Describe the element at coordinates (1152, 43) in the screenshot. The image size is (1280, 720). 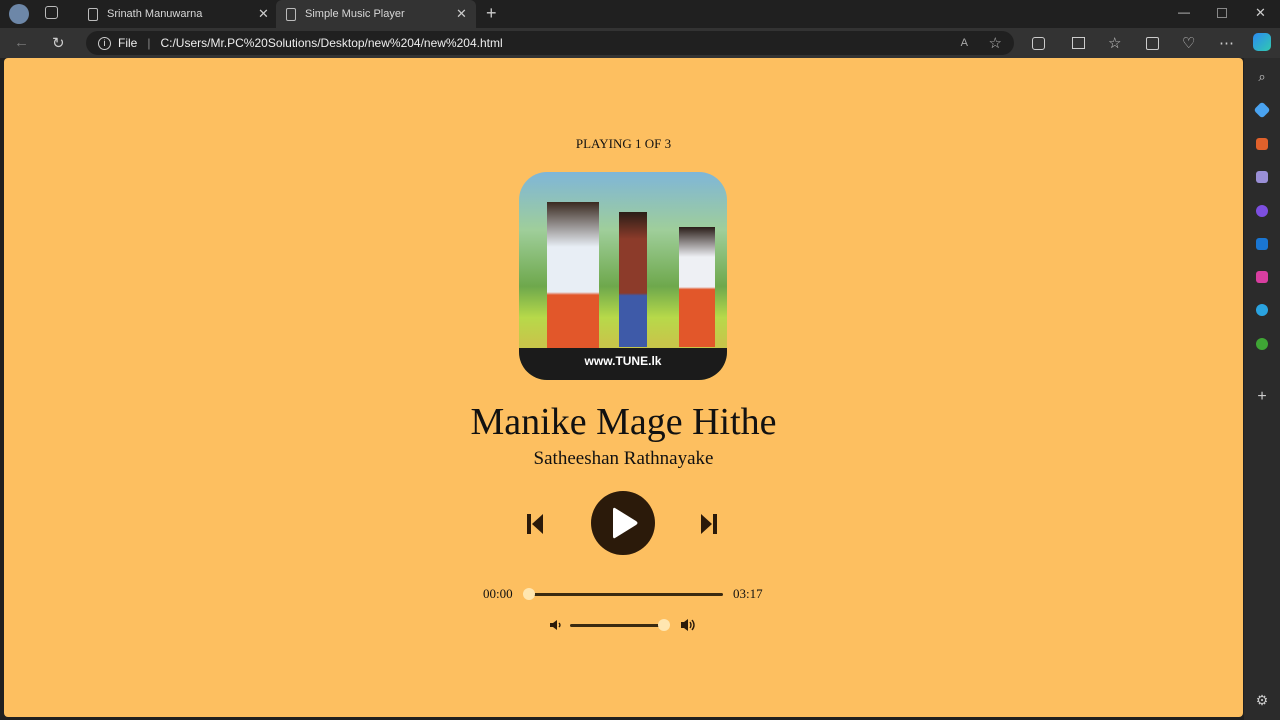
I see `collections-icon` at that location.